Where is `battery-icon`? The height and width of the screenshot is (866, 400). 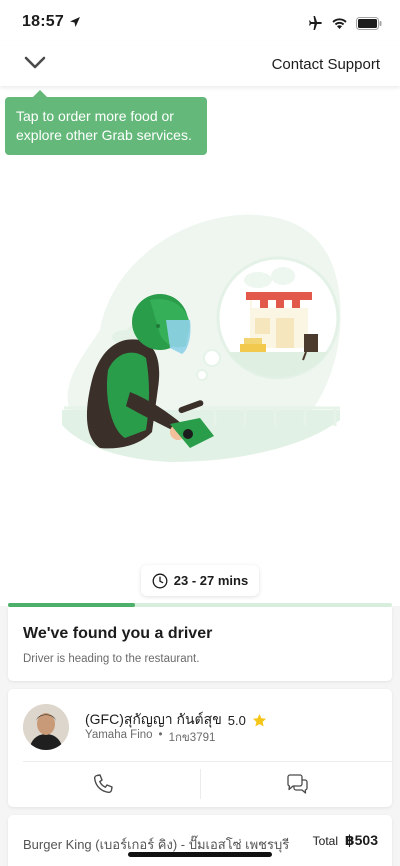
battery-icon is located at coordinates (369, 23).